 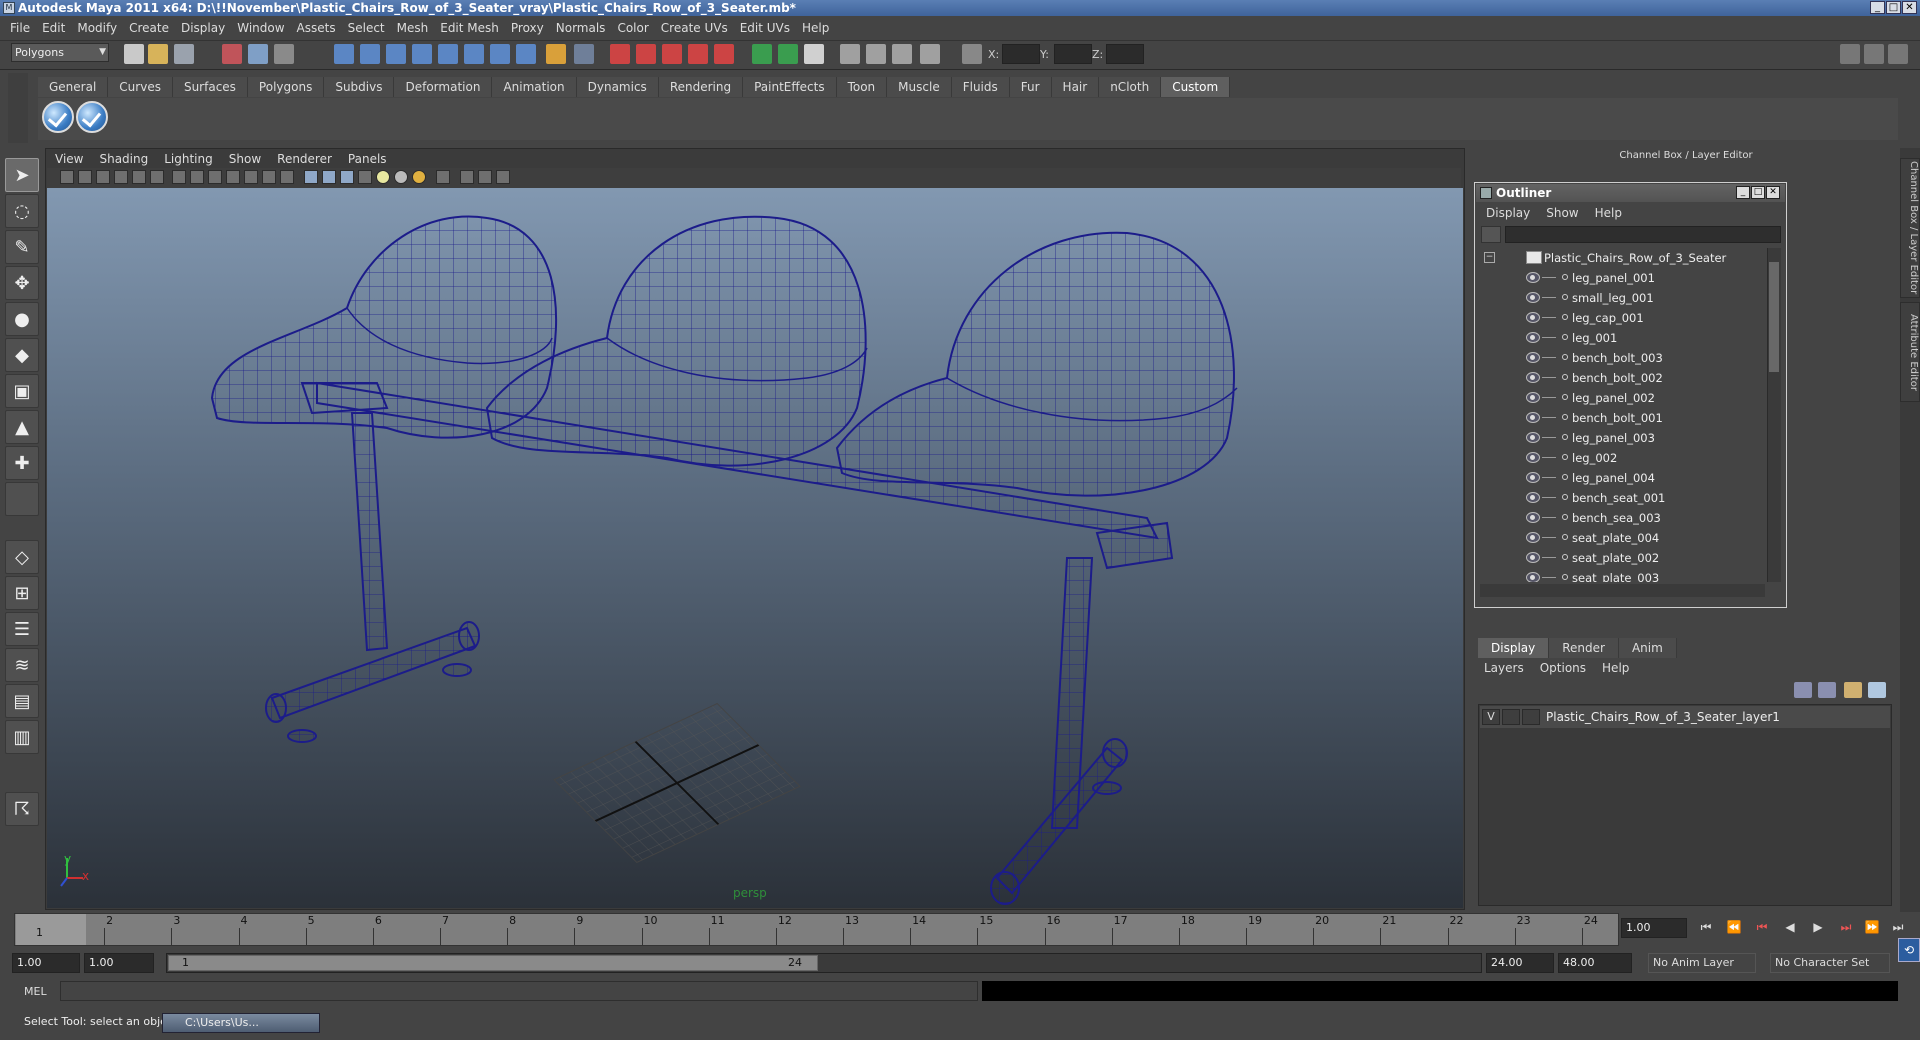 I want to click on four-view-layout-icon: ⊞, so click(x=22, y=593).